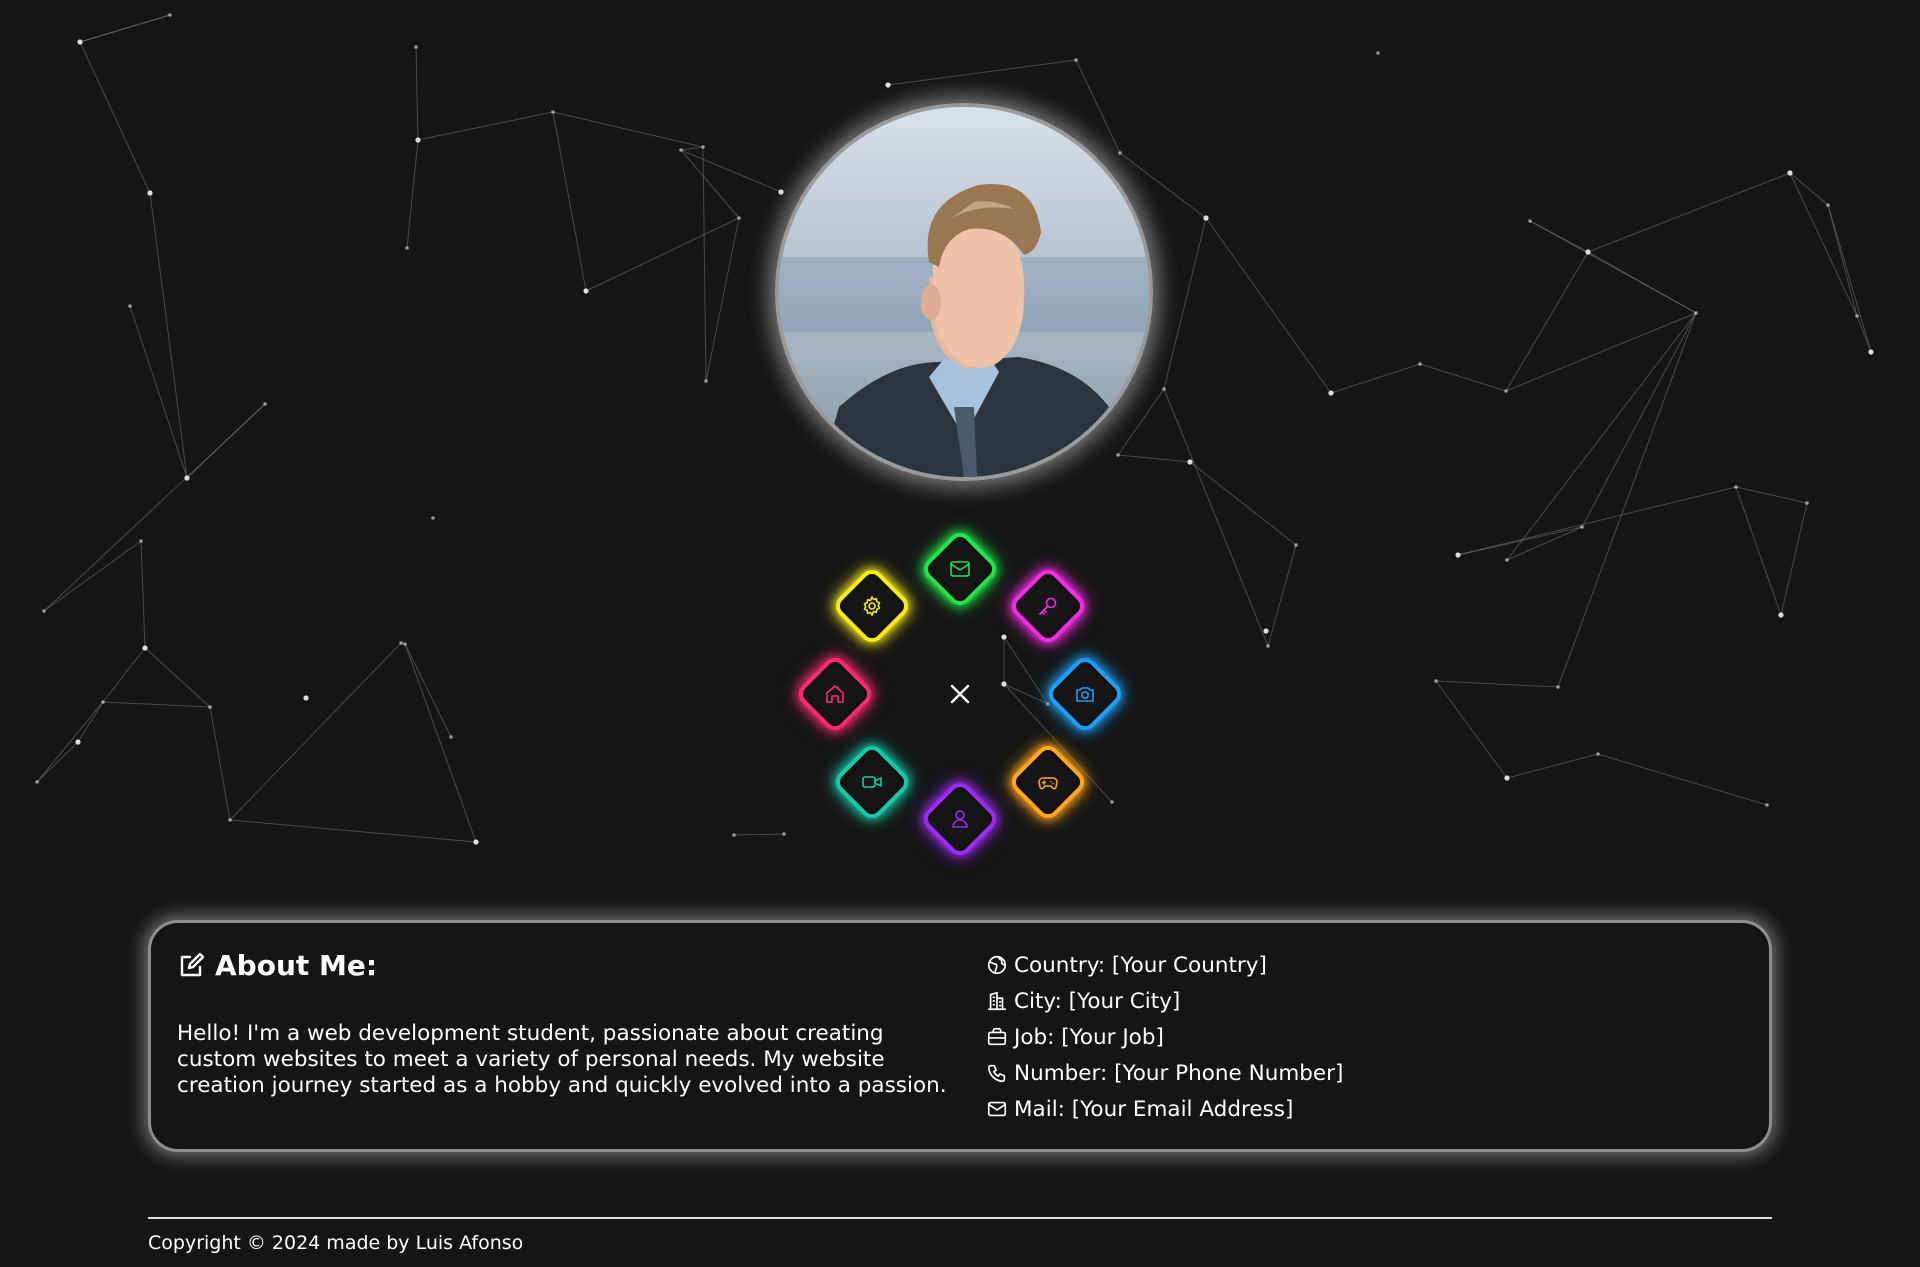 This screenshot has height=1267, width=1920. Describe the element at coordinates (1048, 606) in the screenshot. I see `key-icon` at that location.